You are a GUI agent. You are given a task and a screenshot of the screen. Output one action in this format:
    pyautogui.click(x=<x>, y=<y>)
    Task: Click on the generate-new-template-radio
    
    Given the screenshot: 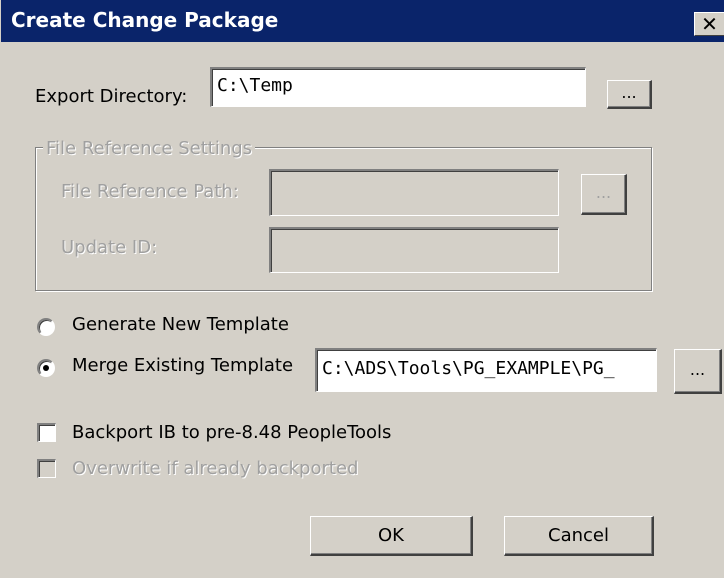 What is the action you would take?
    pyautogui.click(x=46, y=327)
    